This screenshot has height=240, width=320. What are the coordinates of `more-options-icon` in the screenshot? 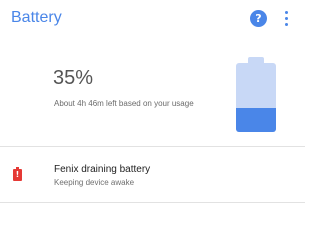 It's located at (287, 19).